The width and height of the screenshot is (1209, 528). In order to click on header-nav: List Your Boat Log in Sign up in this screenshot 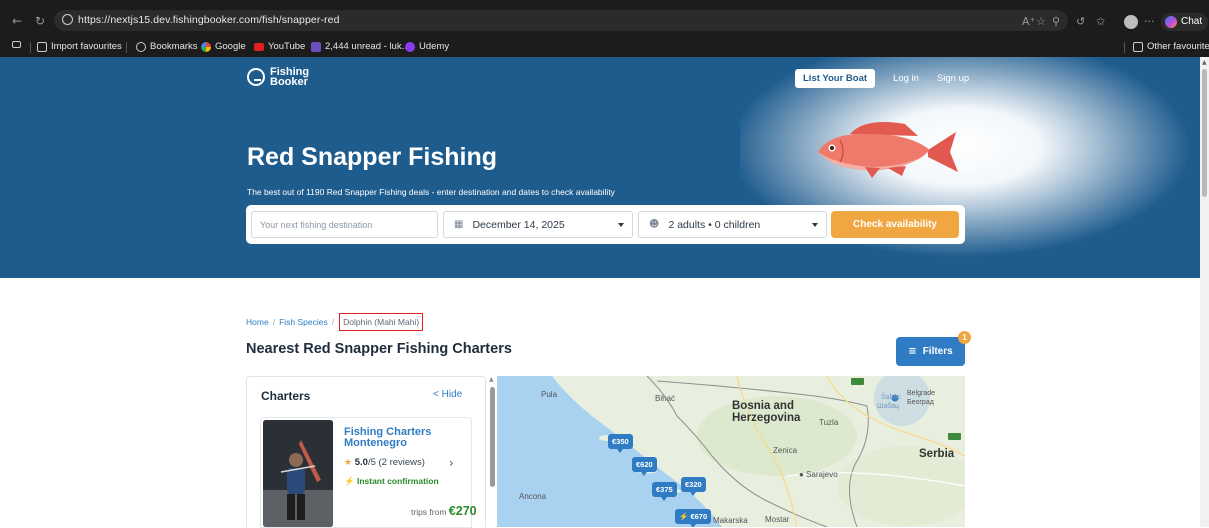, I will do `click(882, 78)`.